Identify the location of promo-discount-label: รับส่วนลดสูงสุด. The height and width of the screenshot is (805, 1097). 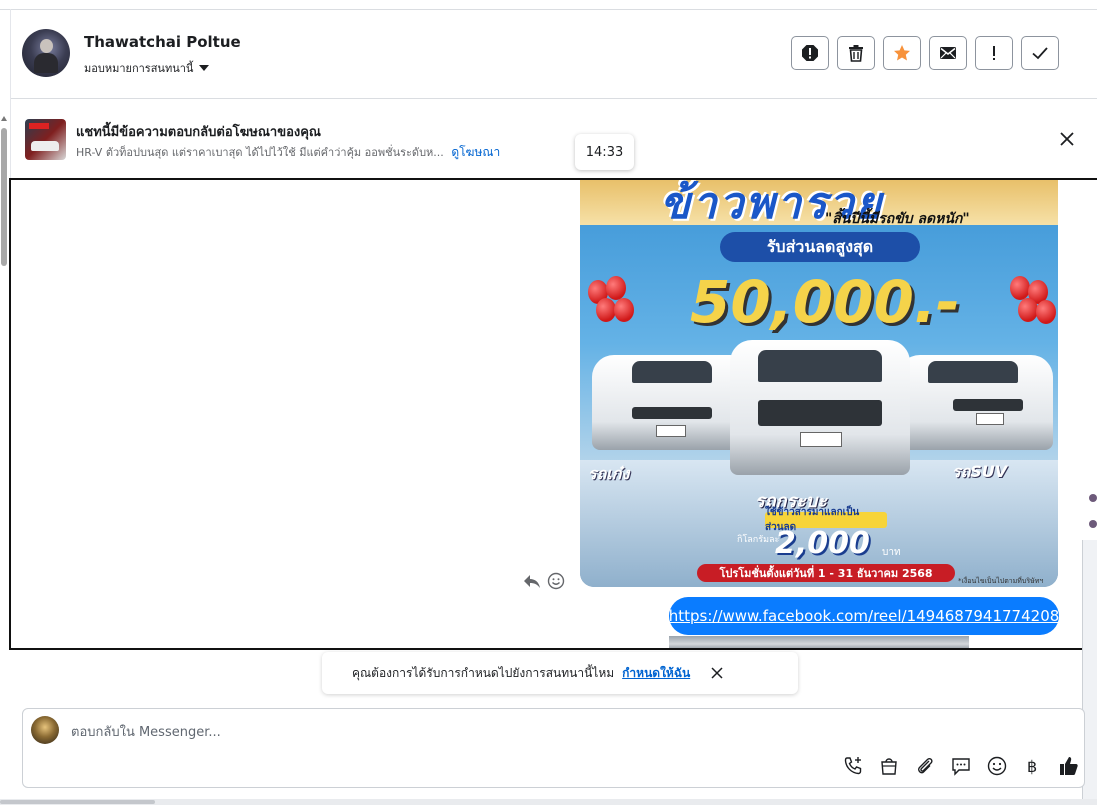
(820, 247).